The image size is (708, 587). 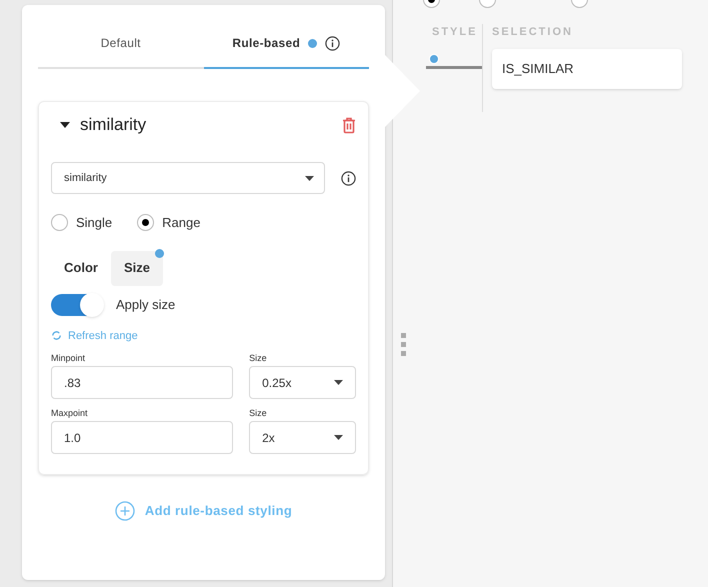 I want to click on radio-label: Range, so click(x=181, y=223).